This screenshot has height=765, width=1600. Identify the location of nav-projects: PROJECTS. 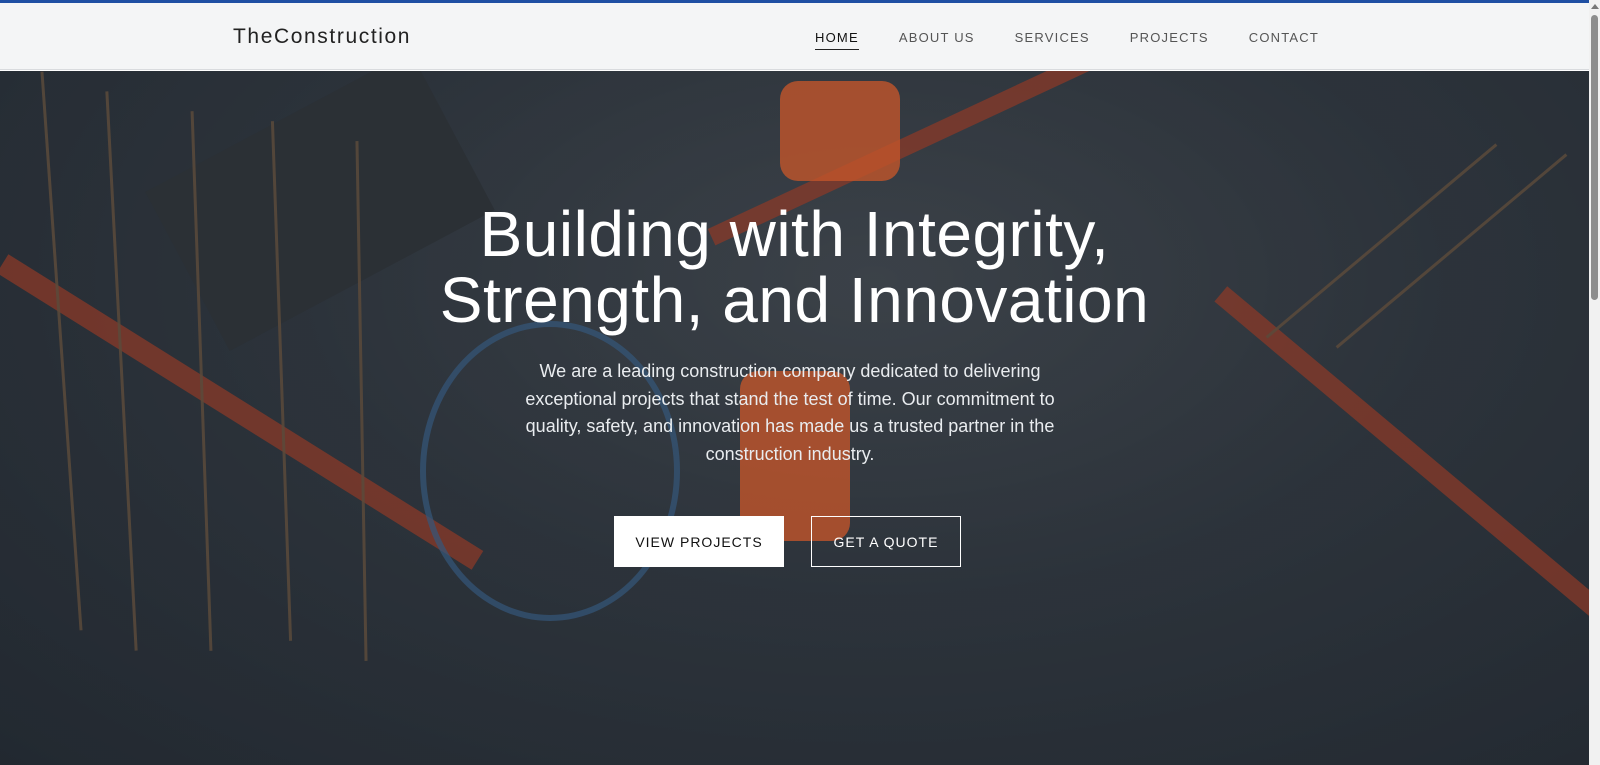
(1169, 40).